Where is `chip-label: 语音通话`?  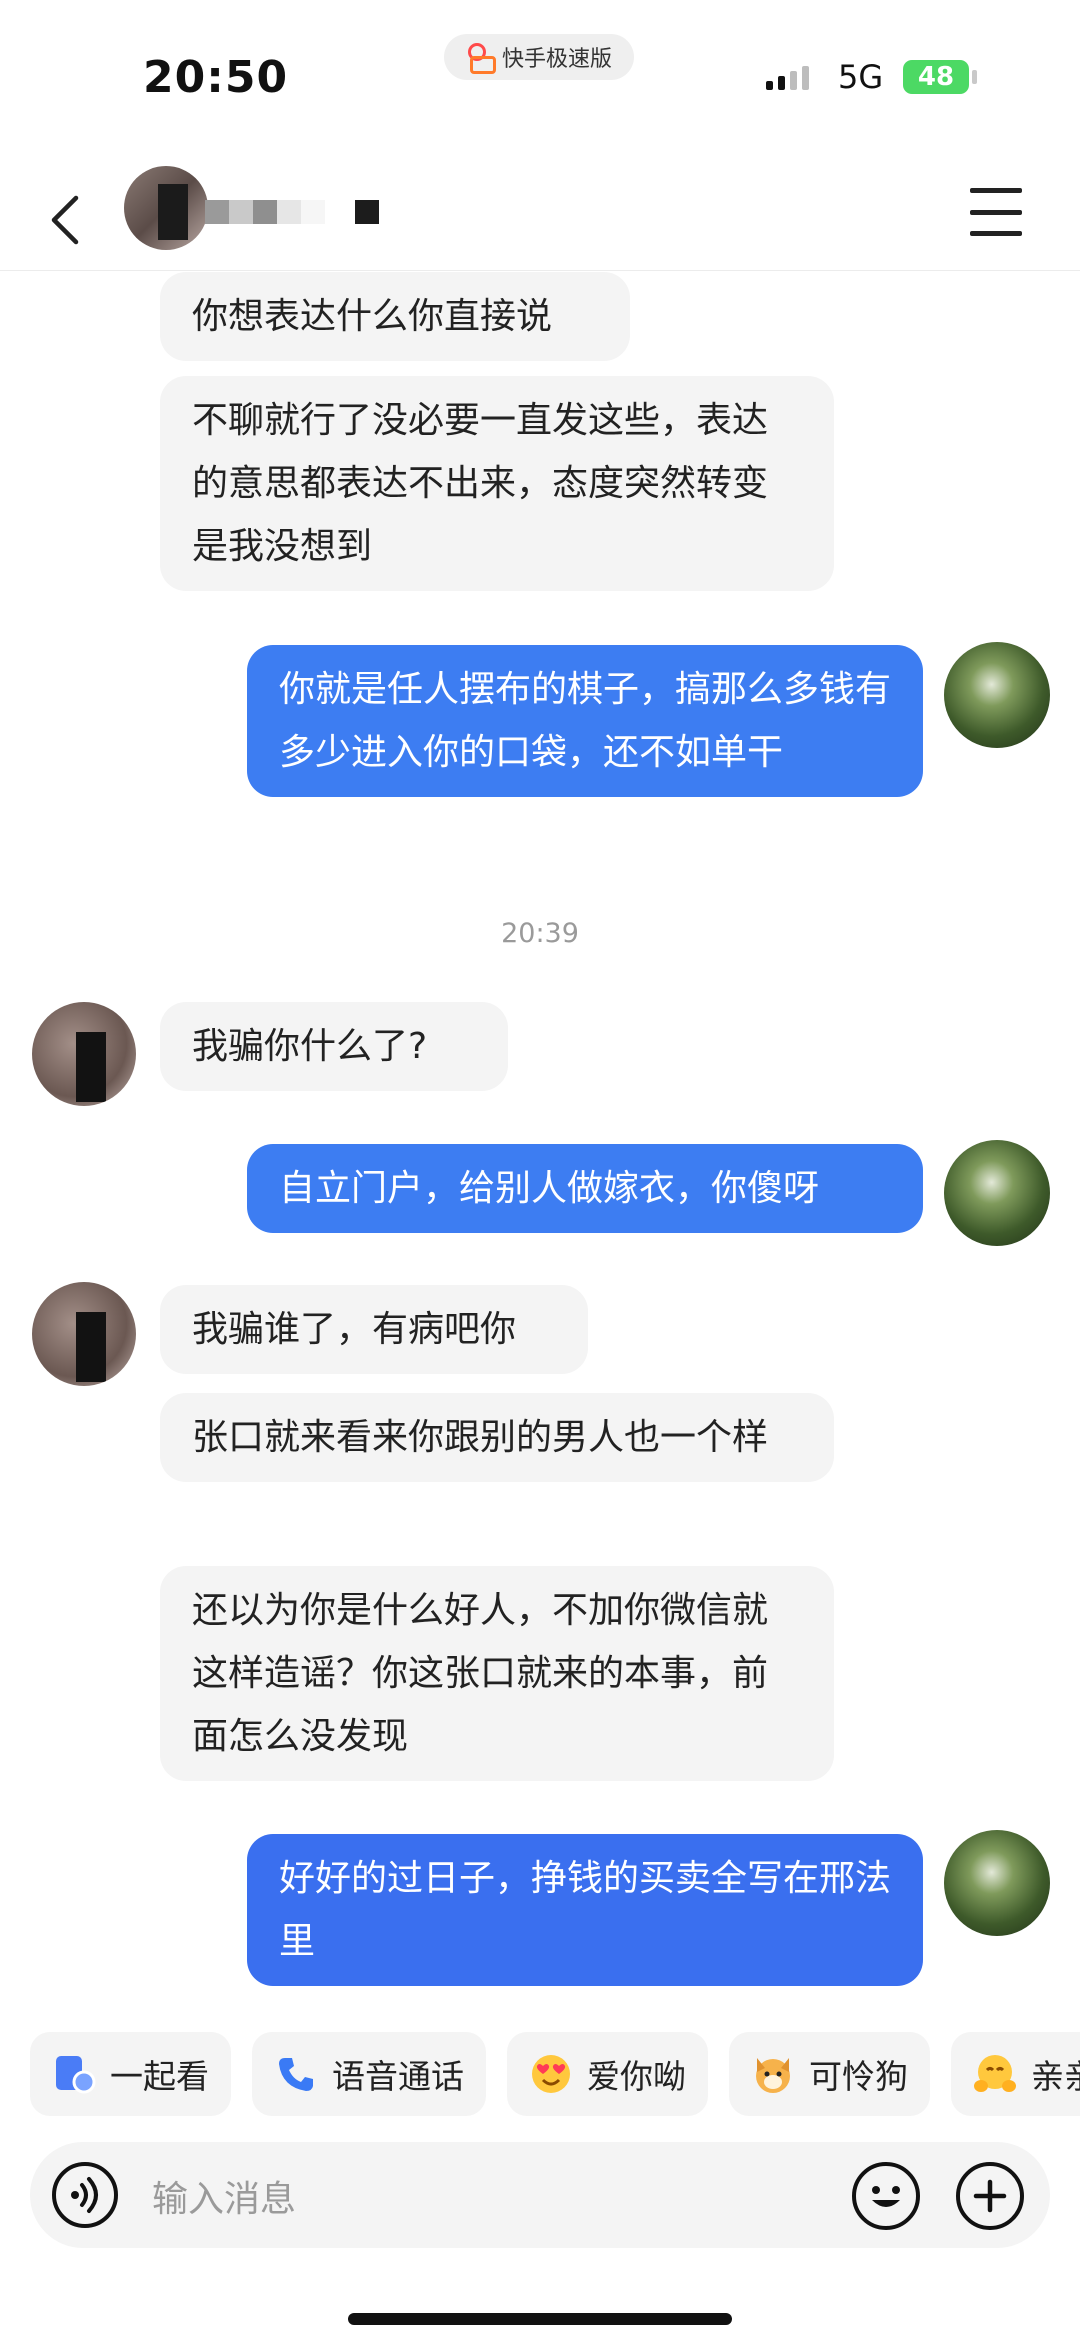
chip-label: 语音通话 is located at coordinates (398, 2076).